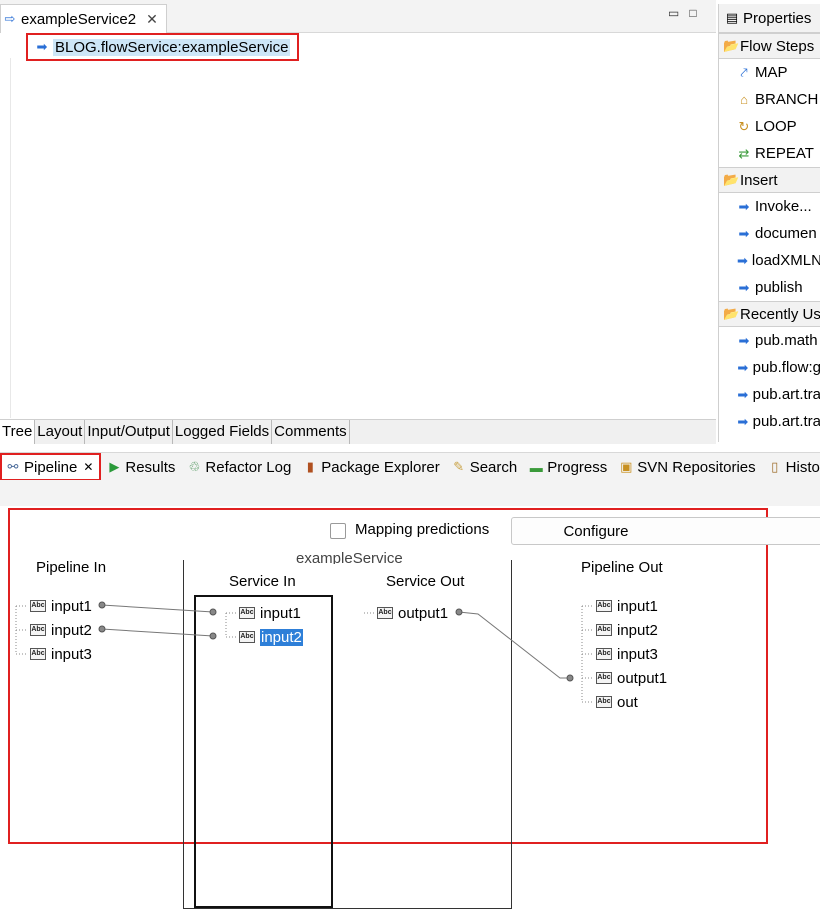 The width and height of the screenshot is (820, 910). What do you see at coordinates (577, 467) in the screenshot?
I see `tab-label: Progress` at bounding box center [577, 467].